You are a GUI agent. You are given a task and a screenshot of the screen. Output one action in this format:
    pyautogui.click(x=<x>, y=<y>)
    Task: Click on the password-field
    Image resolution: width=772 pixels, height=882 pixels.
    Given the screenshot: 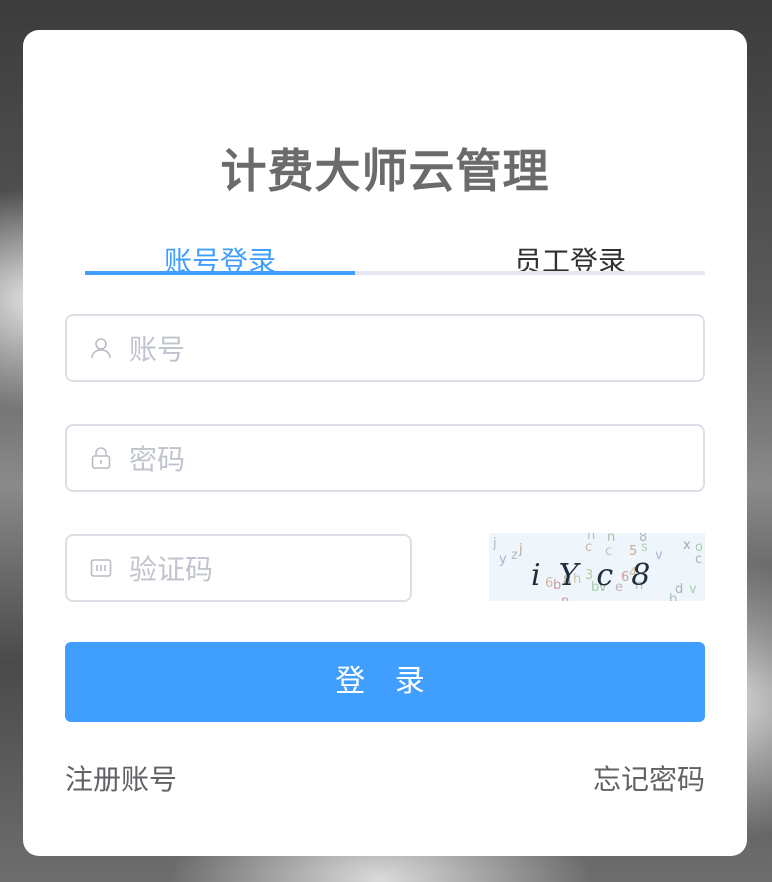 What is the action you would take?
    pyautogui.click(x=385, y=458)
    